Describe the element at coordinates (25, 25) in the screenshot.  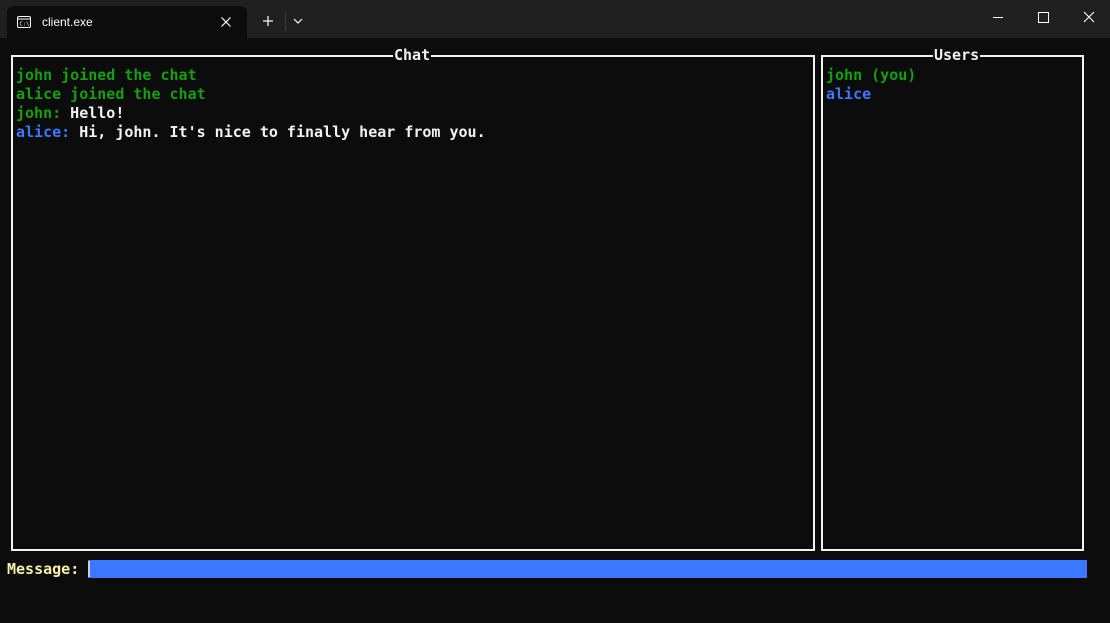
I see `svg-text: C:\` at that location.